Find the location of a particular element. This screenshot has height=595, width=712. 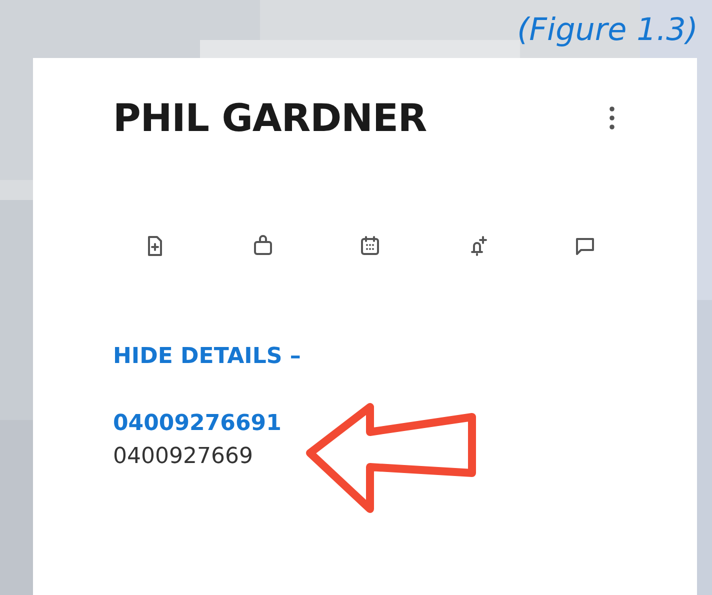

contact-name: PHIL GARDNER is located at coordinates (270, 118).